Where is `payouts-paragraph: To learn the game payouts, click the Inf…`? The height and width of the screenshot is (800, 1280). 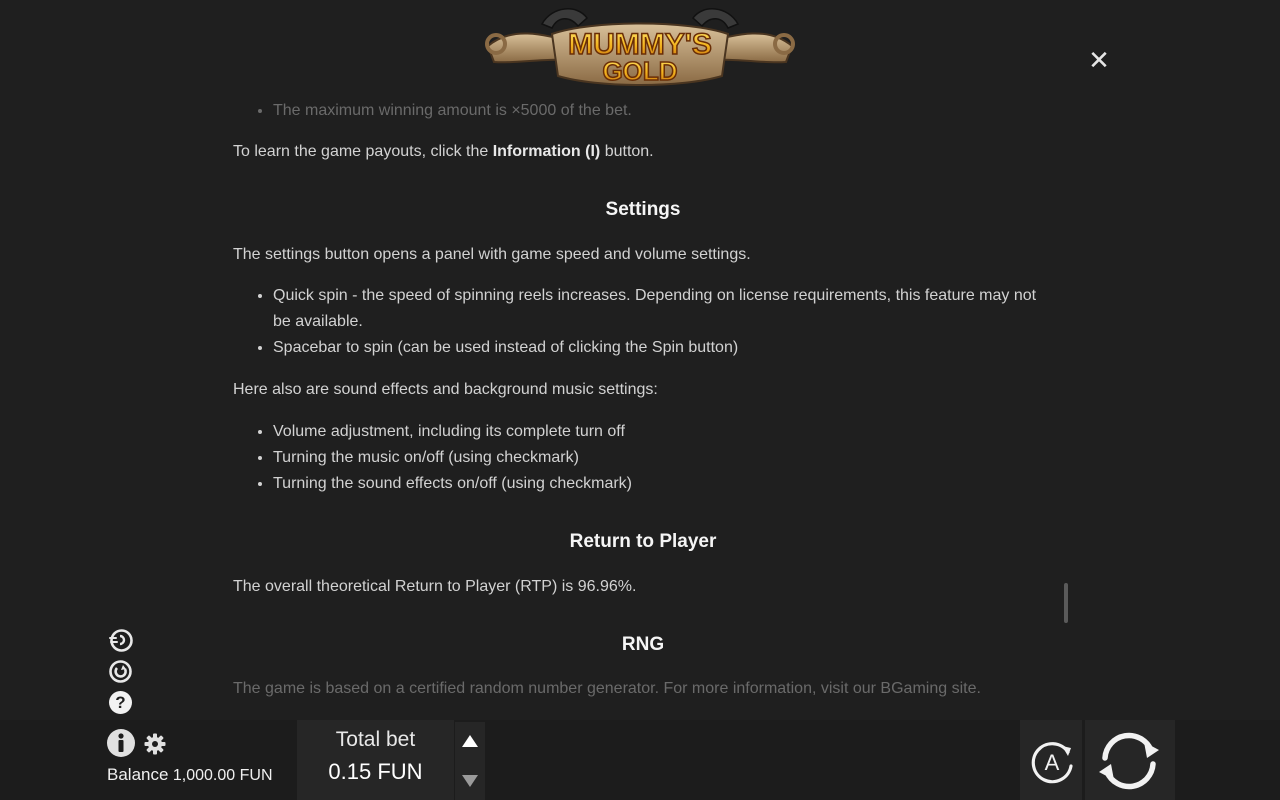 payouts-paragraph: To learn the game payouts, click the Inf… is located at coordinates (443, 151).